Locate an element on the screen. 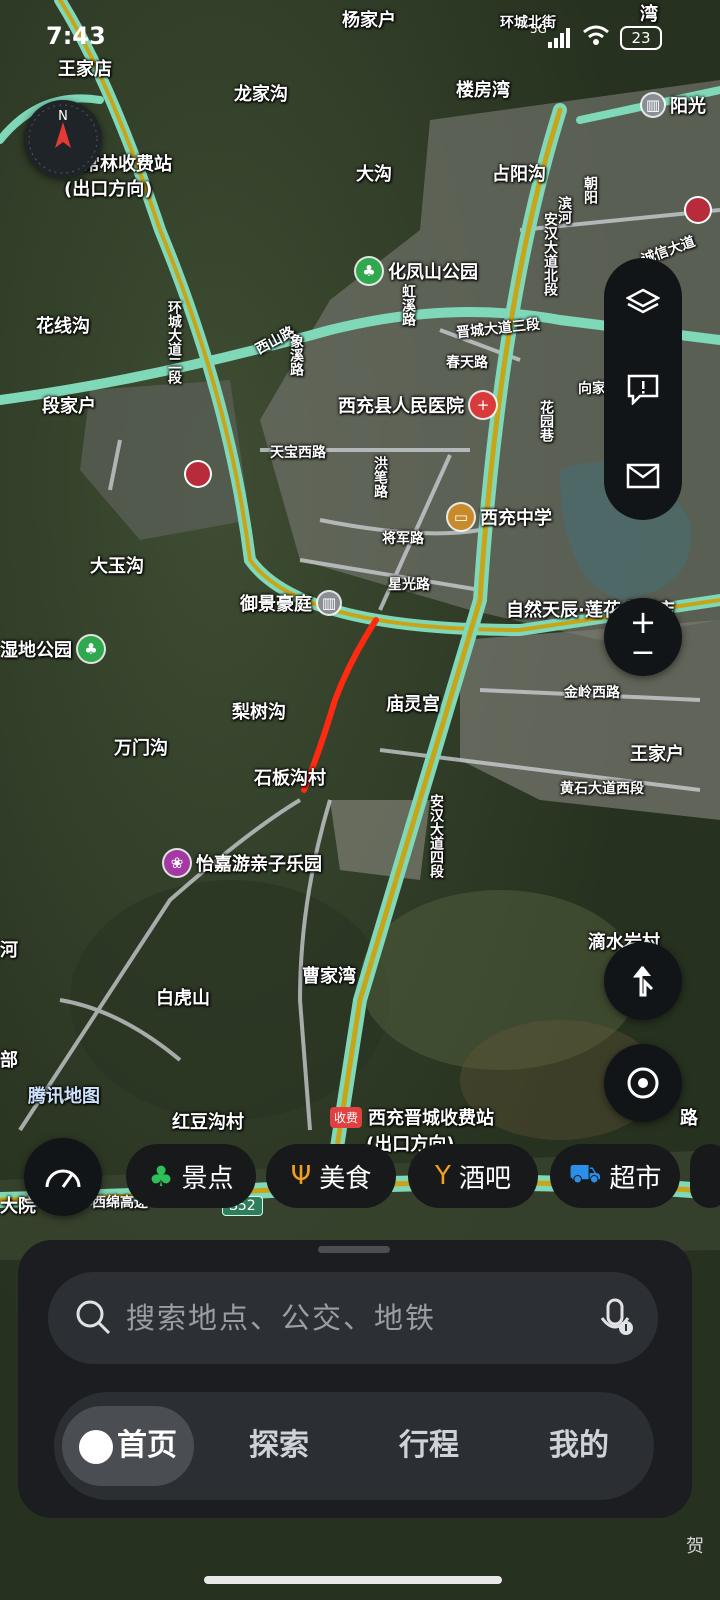 This screenshot has height=1600, width=720. zoom-in-icon: + is located at coordinates (643, 622).